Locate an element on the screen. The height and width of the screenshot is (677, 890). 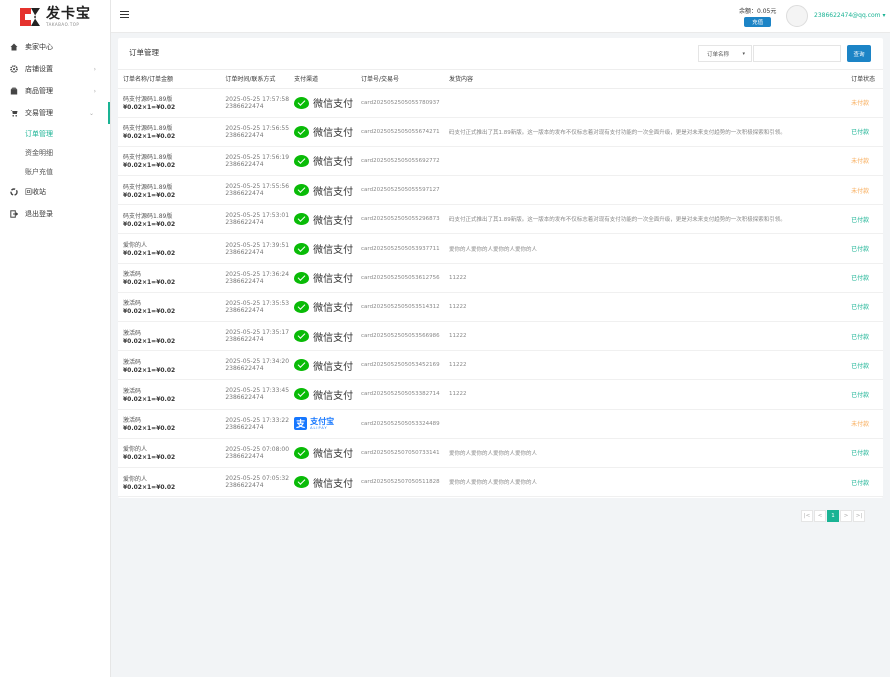
chevron-right-icon: › is located at coordinates (94, 69).